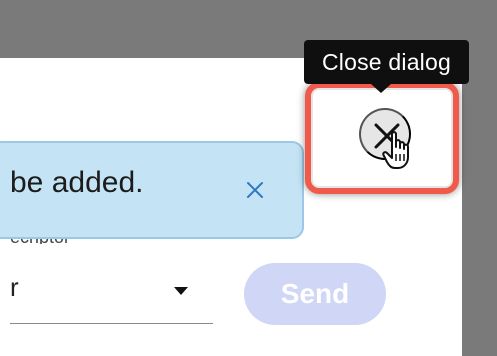  Describe the element at coordinates (381, 88) in the screenshot. I see `tooltip-arrow` at that location.